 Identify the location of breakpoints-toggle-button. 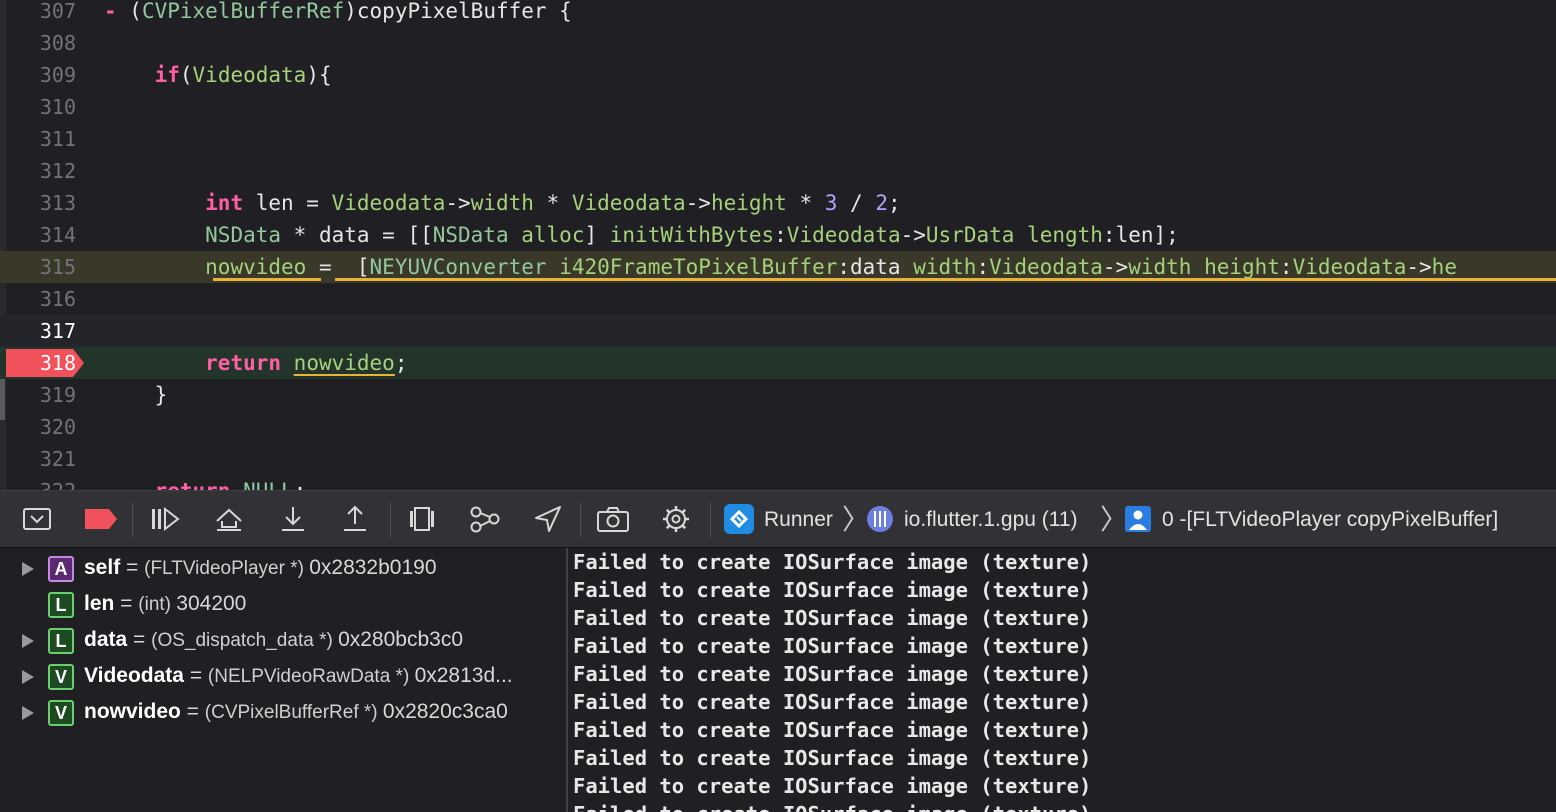
(101, 519).